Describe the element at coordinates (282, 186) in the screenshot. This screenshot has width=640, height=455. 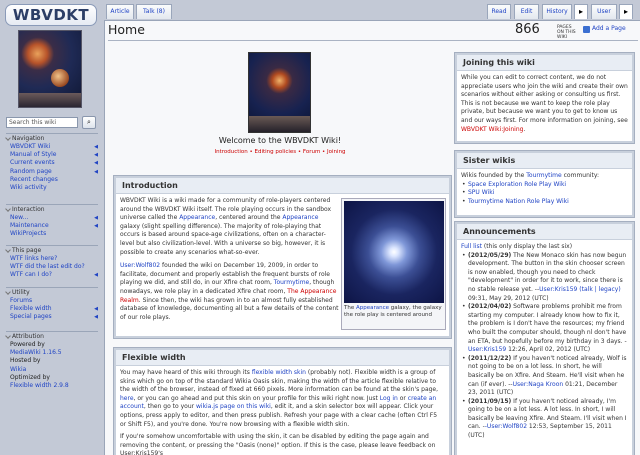
I see `introduction-heading: Introduction` at that location.